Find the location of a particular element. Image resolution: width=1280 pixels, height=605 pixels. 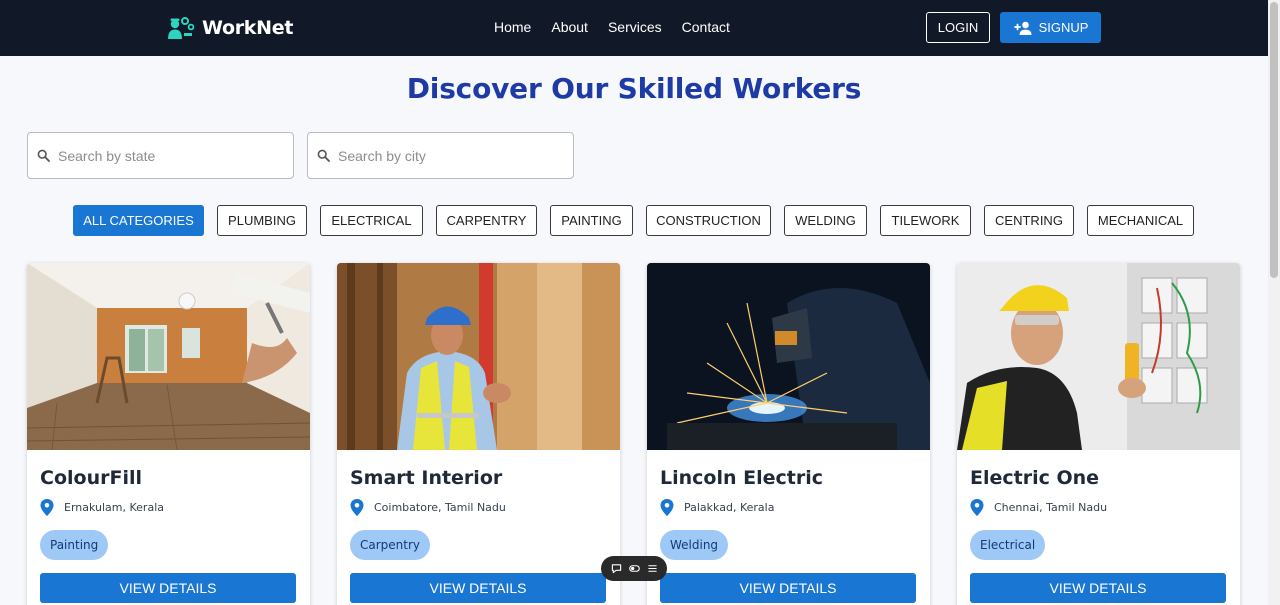

worker-name: Electric One is located at coordinates (1035, 478).